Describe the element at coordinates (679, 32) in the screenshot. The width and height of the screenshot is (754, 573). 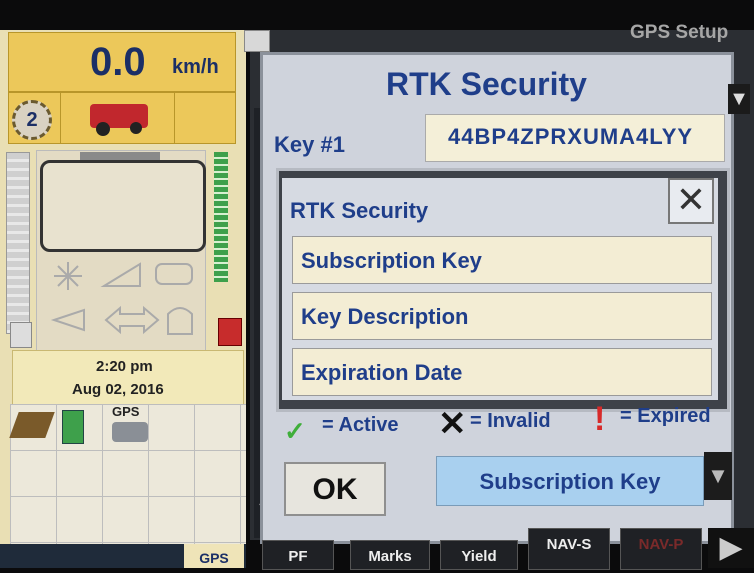
I see `page-title: GPS Setup` at that location.